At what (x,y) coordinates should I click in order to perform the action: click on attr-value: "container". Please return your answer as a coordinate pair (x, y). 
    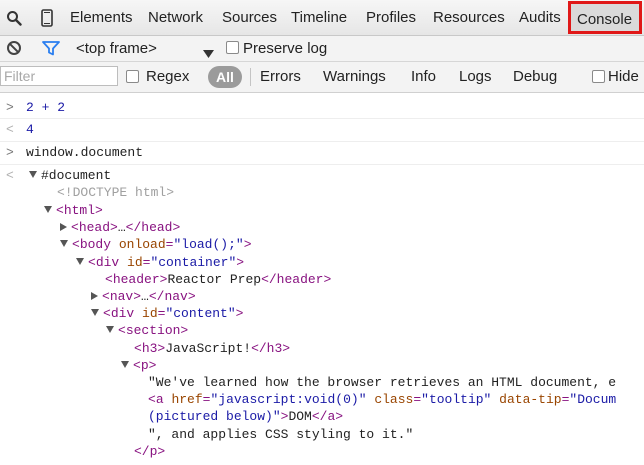
    Looking at the image, I should click on (193, 262).